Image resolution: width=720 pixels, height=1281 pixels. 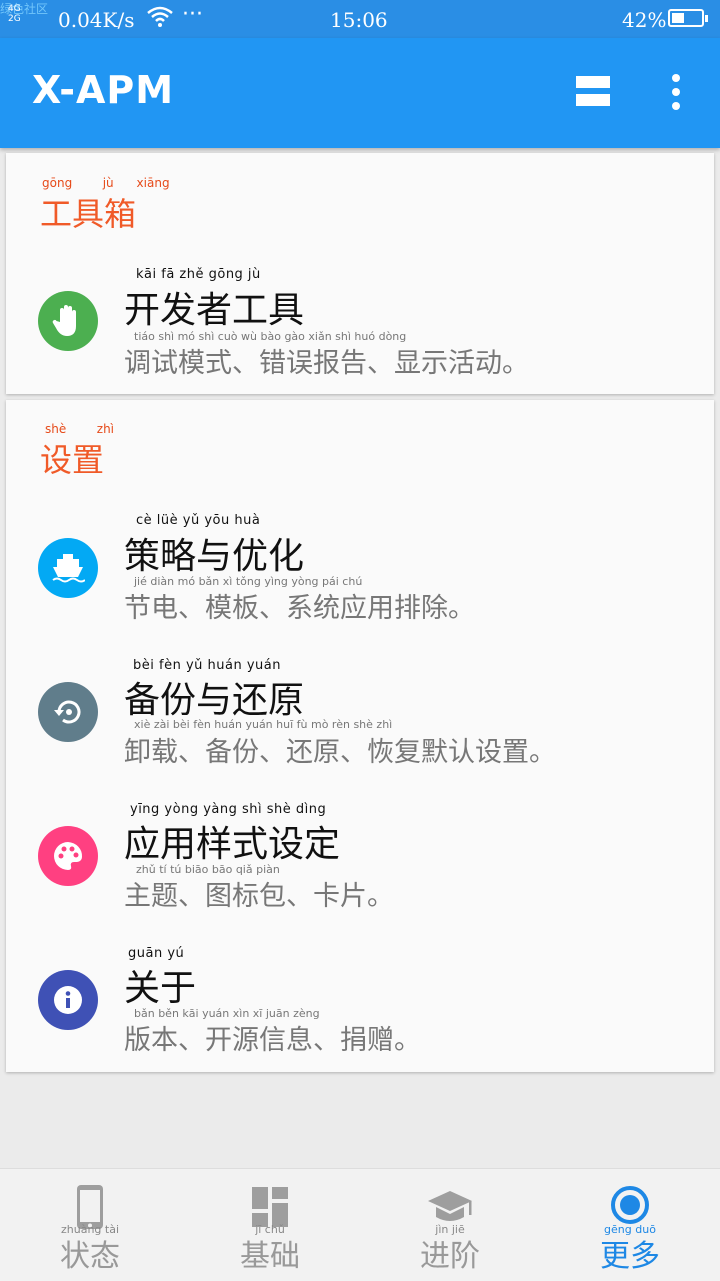 What do you see at coordinates (160, 16) in the screenshot?
I see `wifi-icon` at bounding box center [160, 16].